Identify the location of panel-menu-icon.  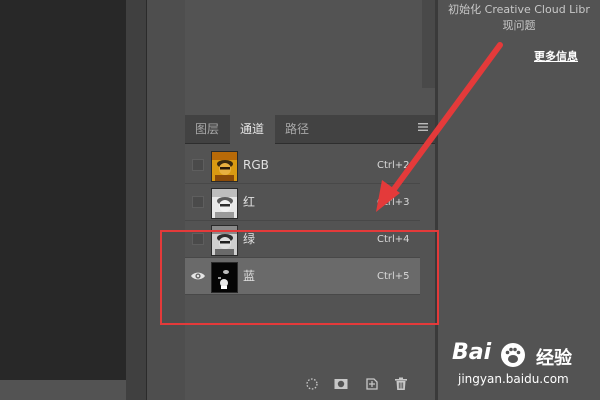
(423, 127).